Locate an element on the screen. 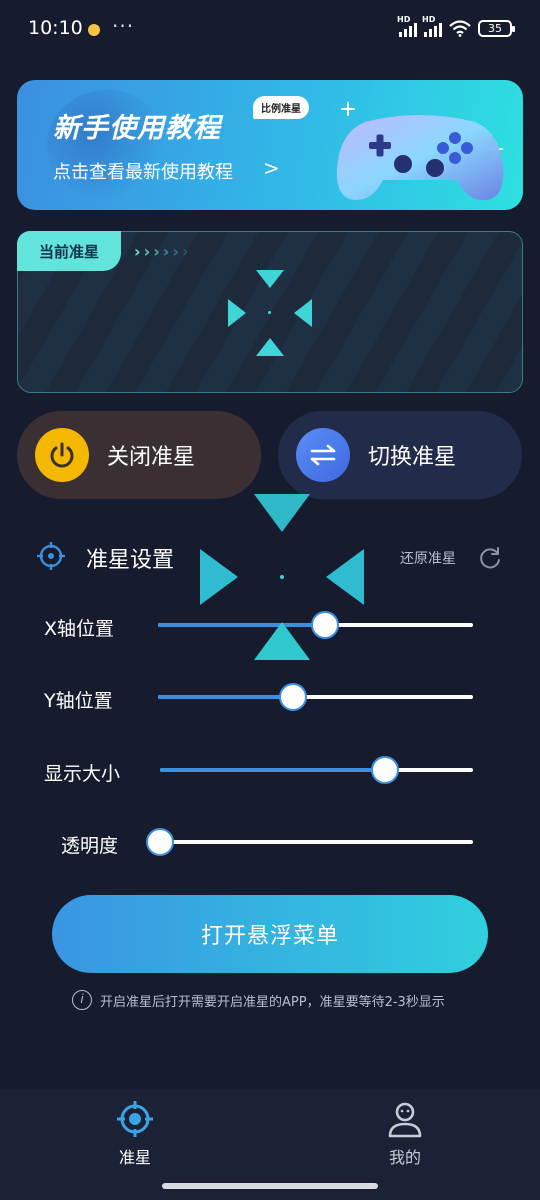 The height and width of the screenshot is (1200, 540). crosshair-icon is located at coordinates (135, 1119).